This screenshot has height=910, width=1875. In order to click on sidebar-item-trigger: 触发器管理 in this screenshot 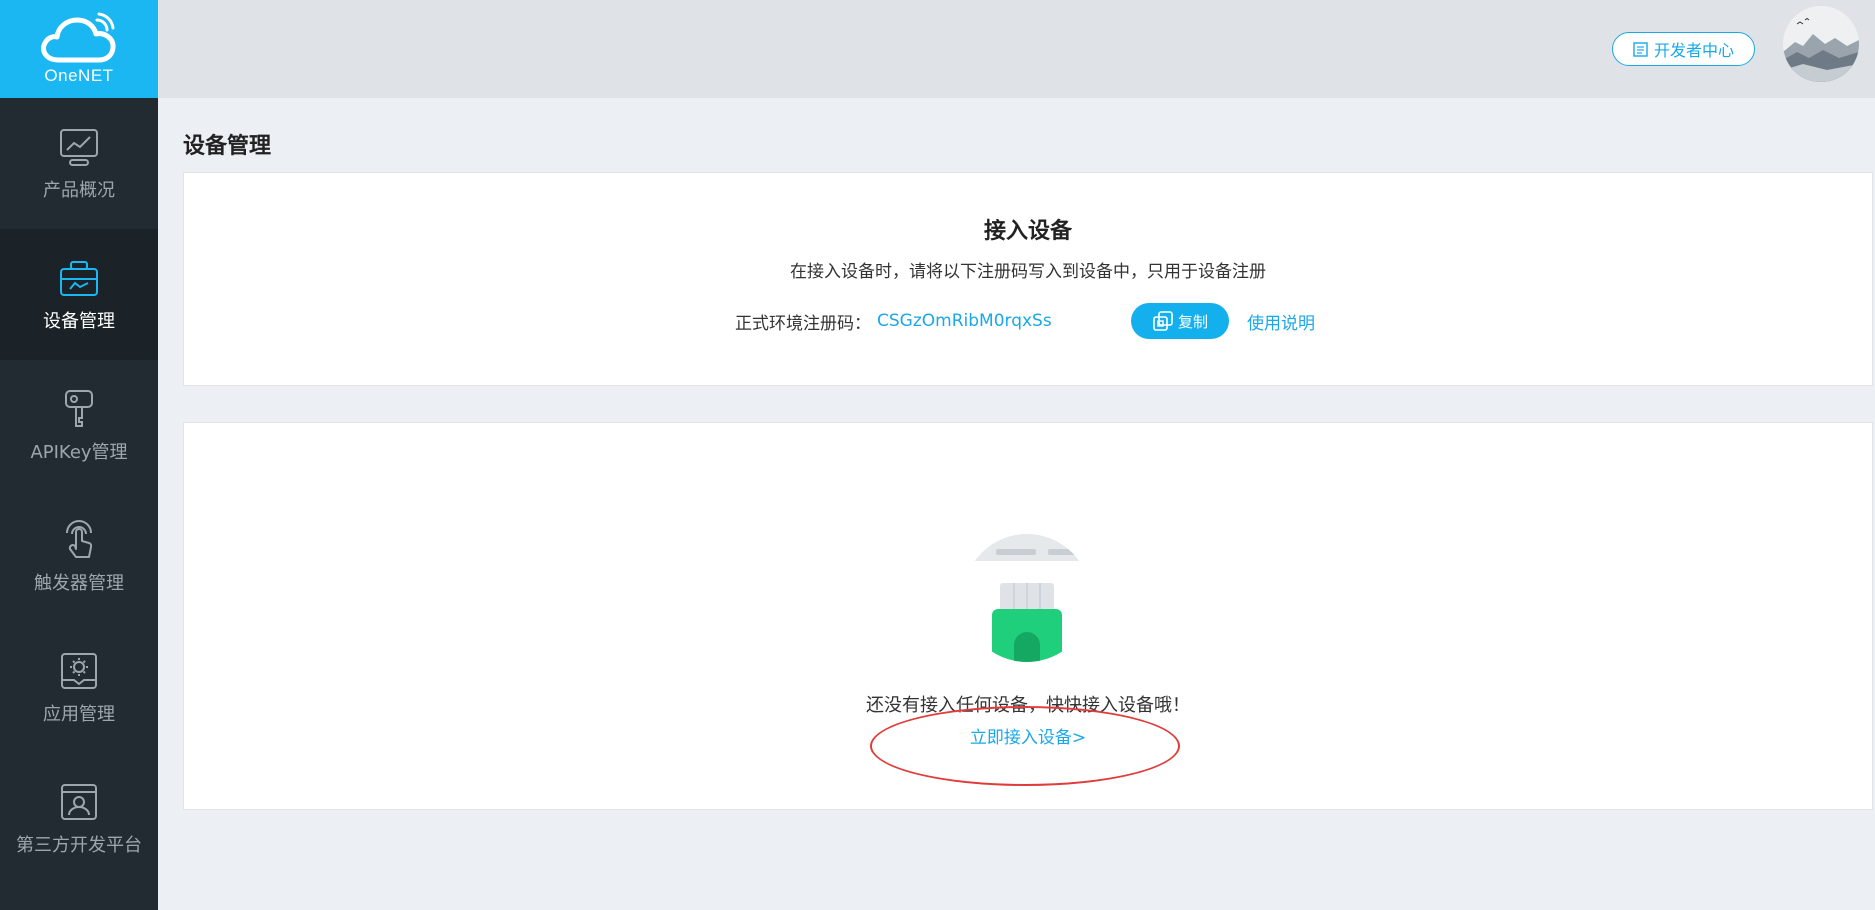, I will do `click(79, 556)`.